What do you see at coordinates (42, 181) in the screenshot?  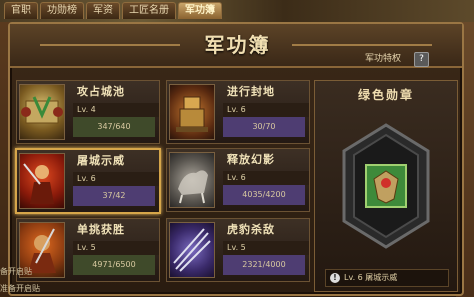 I see `warrior-icon` at bounding box center [42, 181].